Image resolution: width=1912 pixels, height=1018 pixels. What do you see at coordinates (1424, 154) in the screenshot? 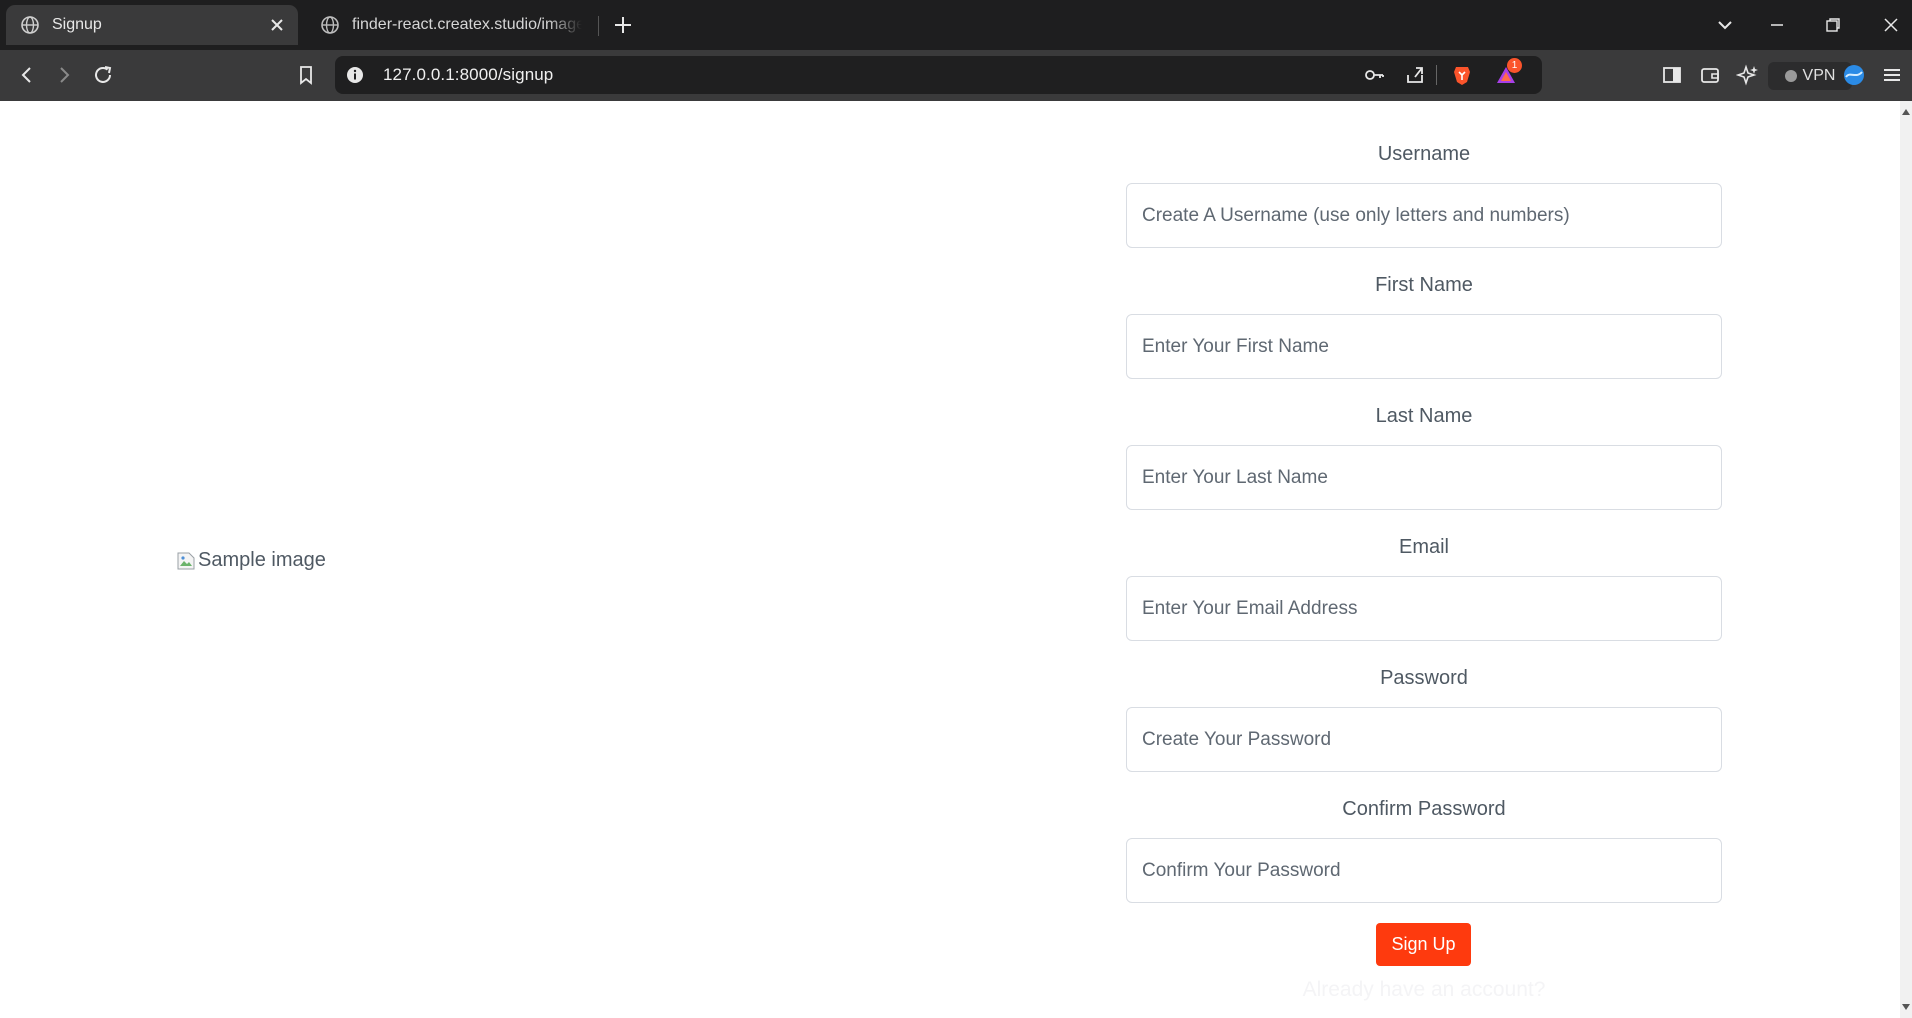
I see `username-label: Username` at bounding box center [1424, 154].